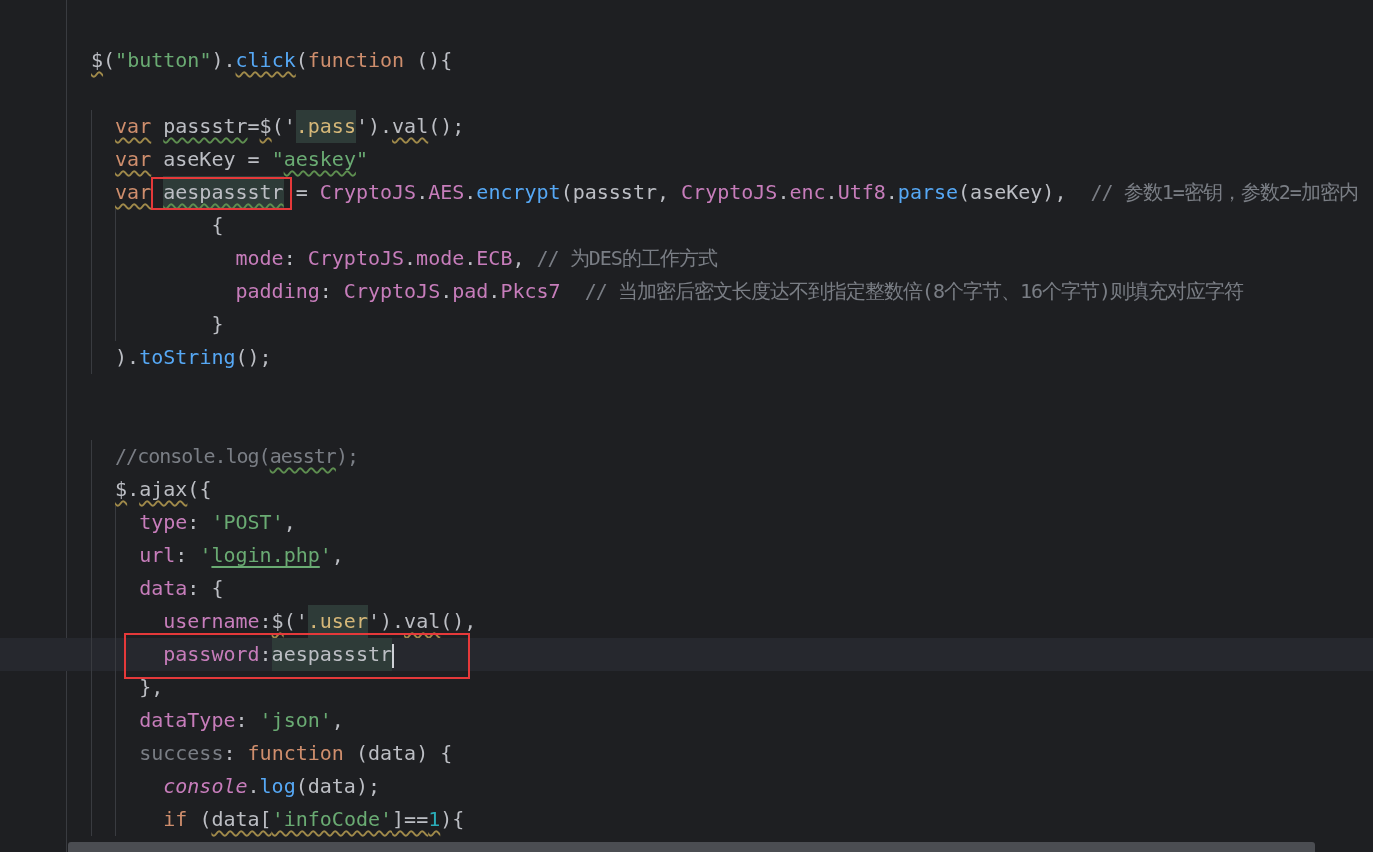 This screenshot has height=852, width=1373. Describe the element at coordinates (296, 753) in the screenshot. I see `code-line: success: function (data) {` at that location.